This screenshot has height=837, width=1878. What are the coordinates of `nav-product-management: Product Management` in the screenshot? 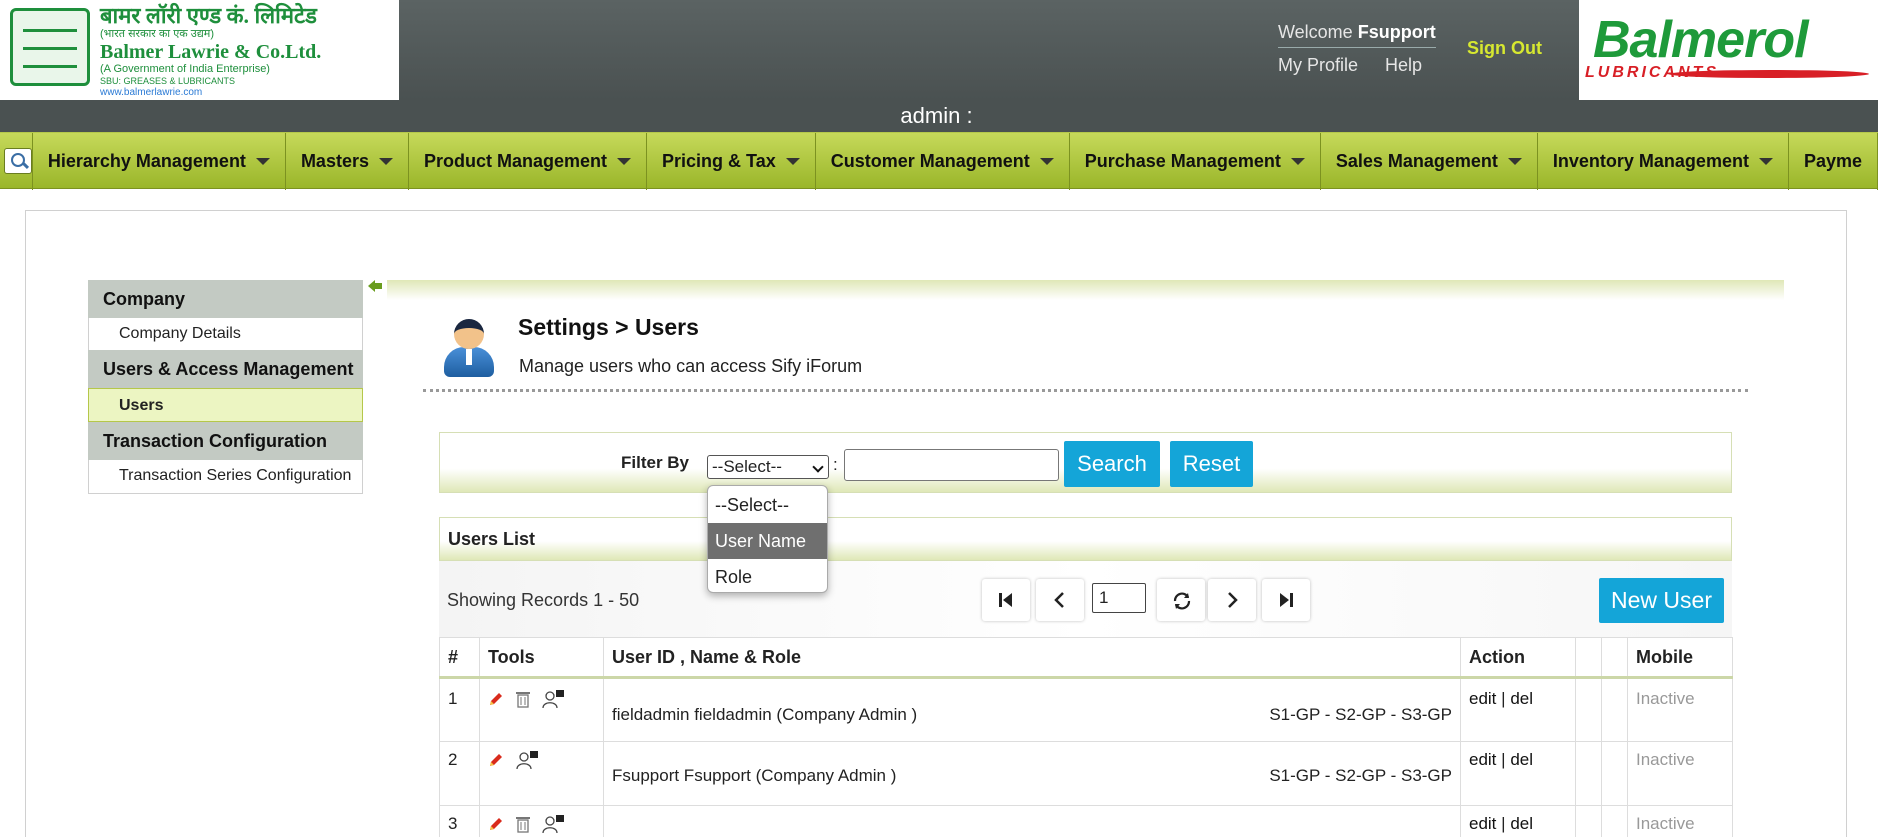 It's located at (528, 161).